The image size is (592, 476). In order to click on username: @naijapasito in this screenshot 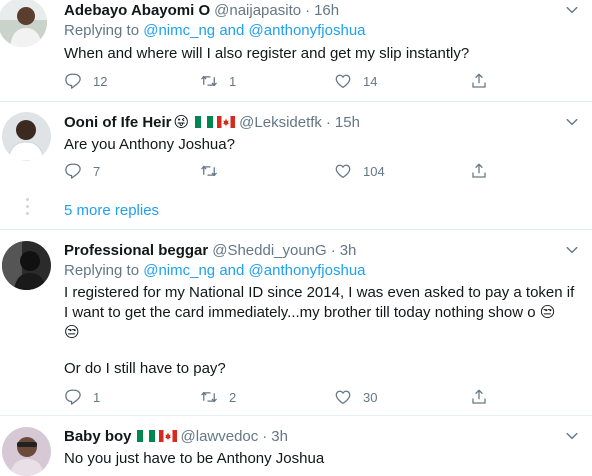, I will do `click(257, 10)`.